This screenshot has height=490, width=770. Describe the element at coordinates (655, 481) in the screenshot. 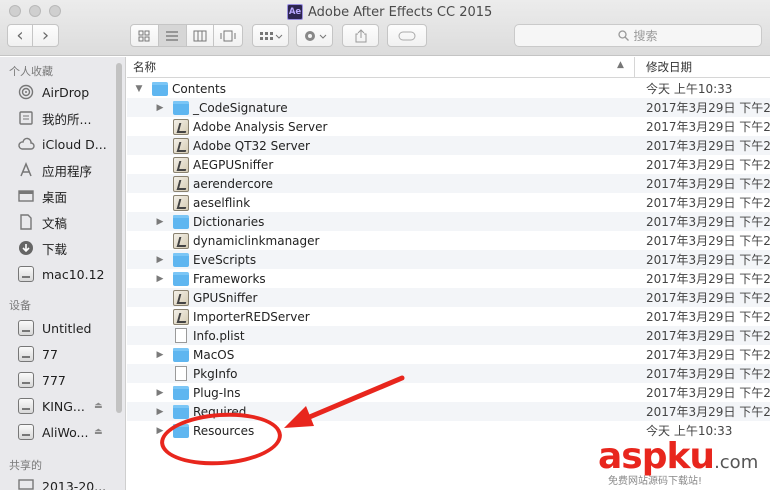

I see `watermark-tagline: 免费网站源码下载站!` at that location.